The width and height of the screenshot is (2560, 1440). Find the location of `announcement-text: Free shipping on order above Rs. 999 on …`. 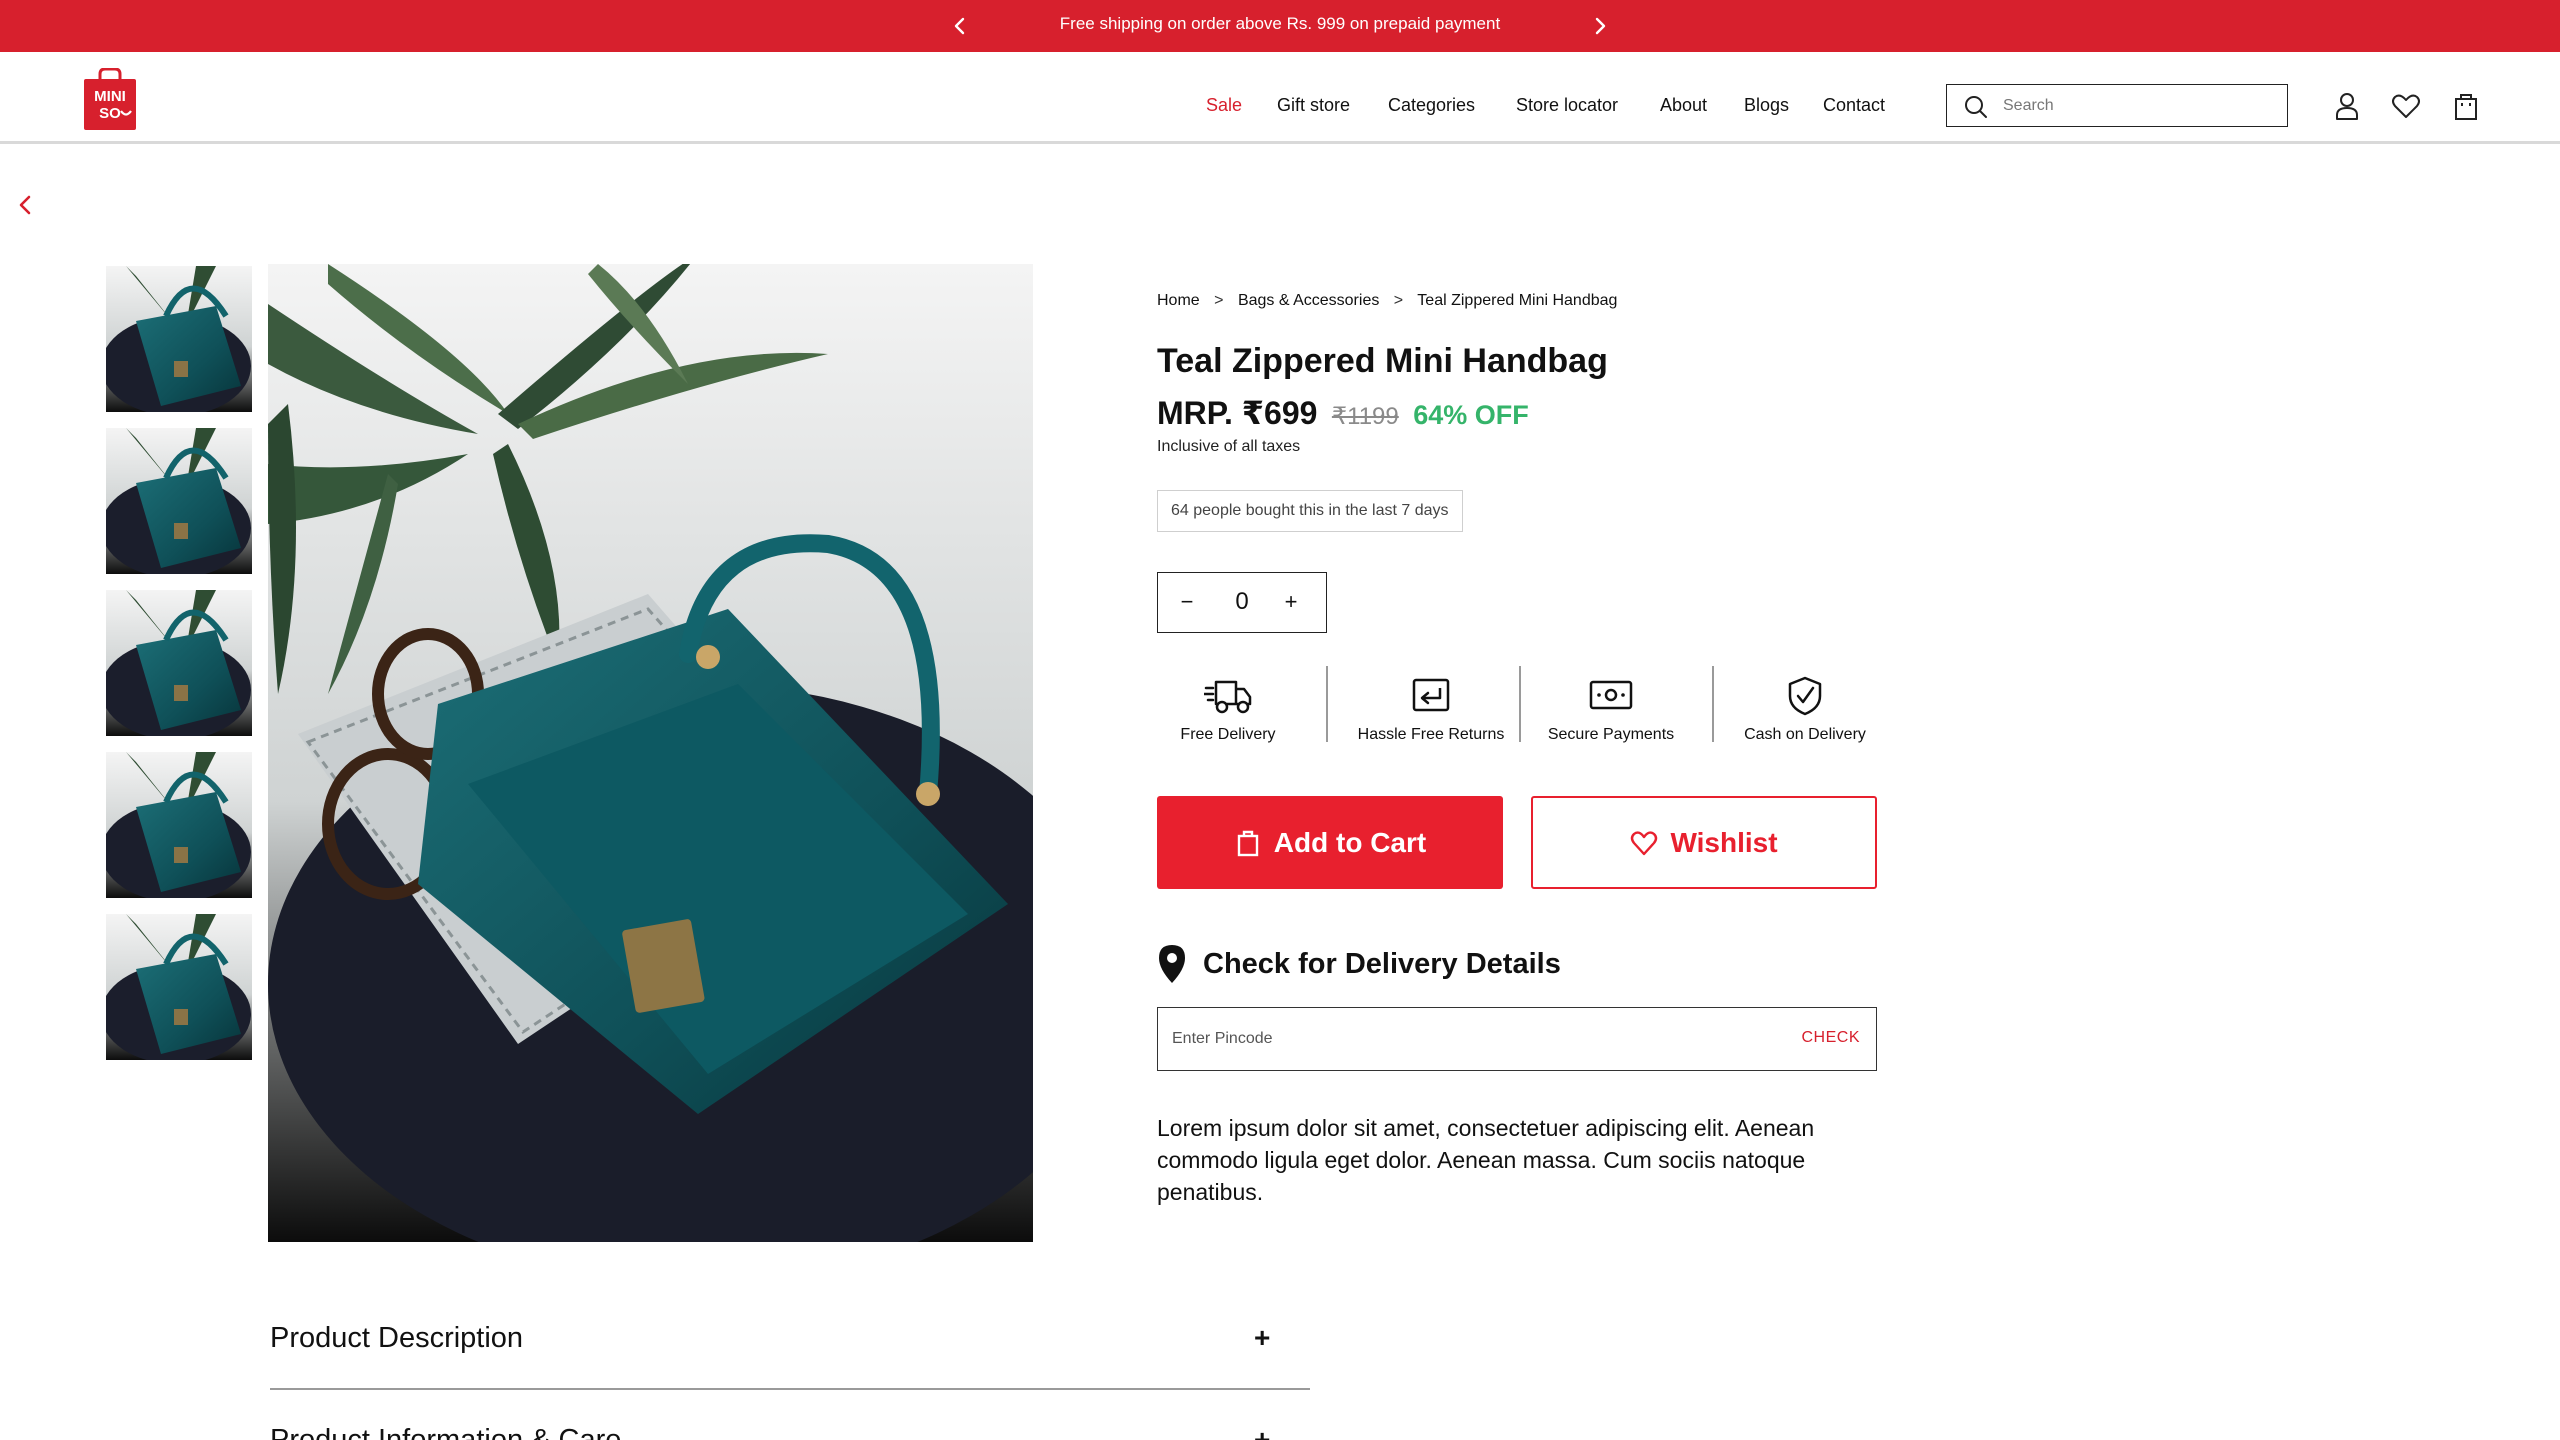

announcement-text: Free shipping on order above Rs. 999 on … is located at coordinates (1280, 23).